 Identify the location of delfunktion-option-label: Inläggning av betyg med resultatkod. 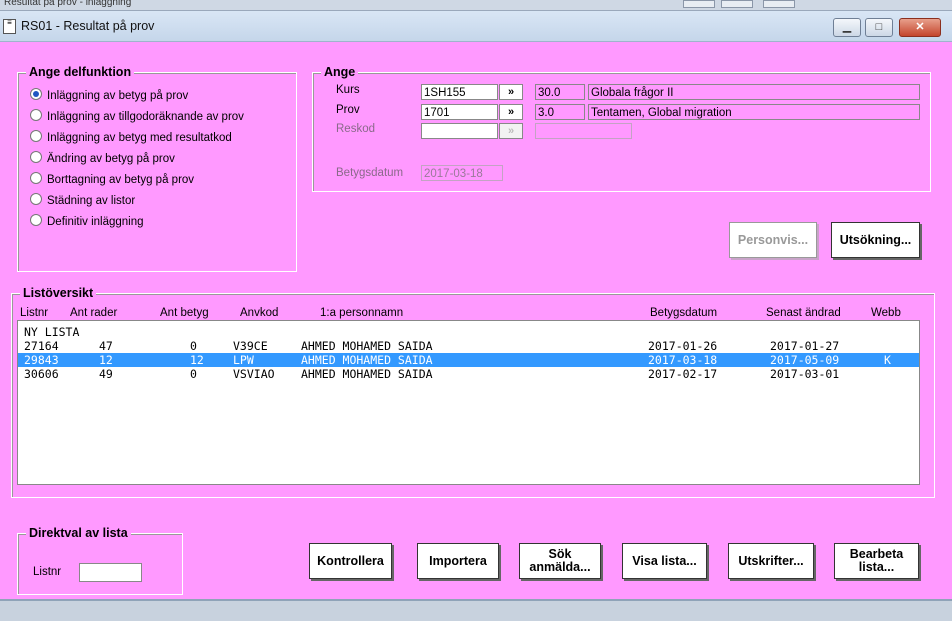
(139, 138).